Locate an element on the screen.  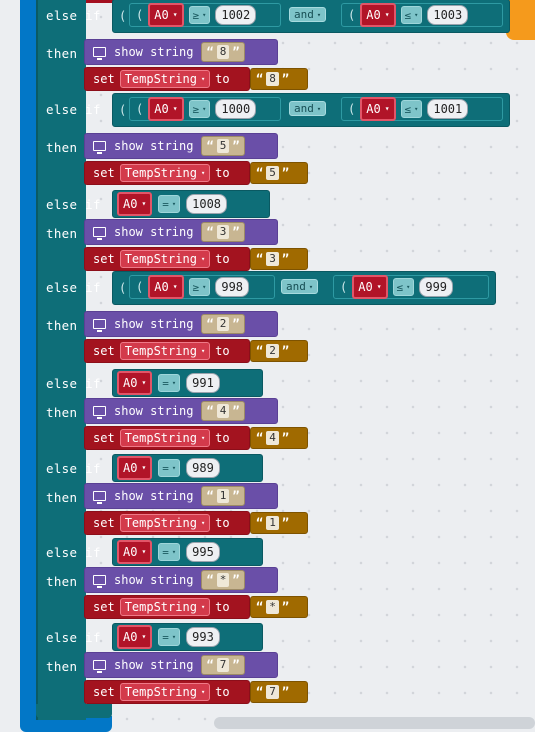
condition-equals-block: A0 ▾ = ▾ 991 is located at coordinates (187, 383).